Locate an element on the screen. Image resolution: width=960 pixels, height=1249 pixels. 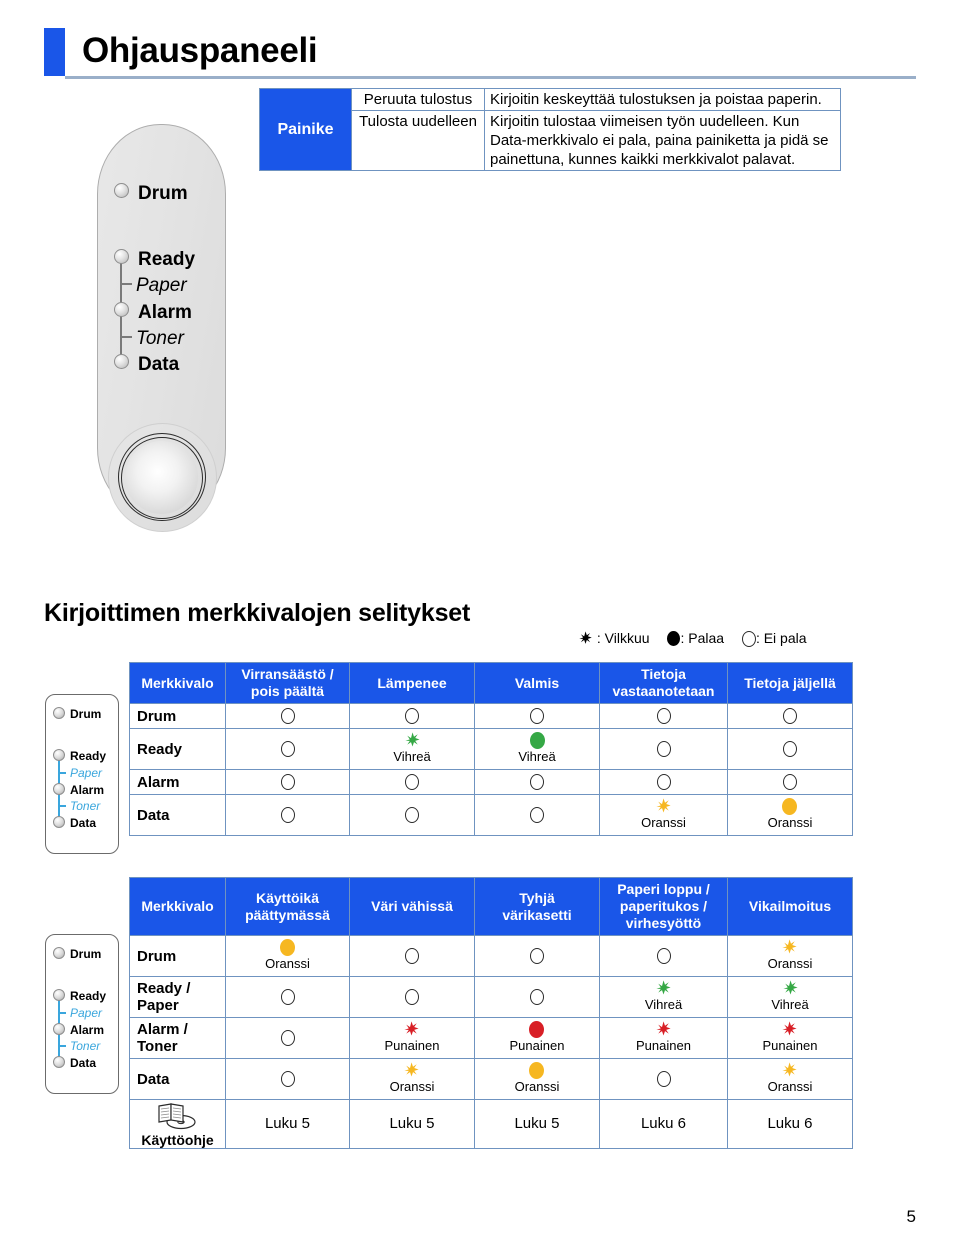
column-header-1: Käyttöikä päättymässä is located at coordinates (287, 906).